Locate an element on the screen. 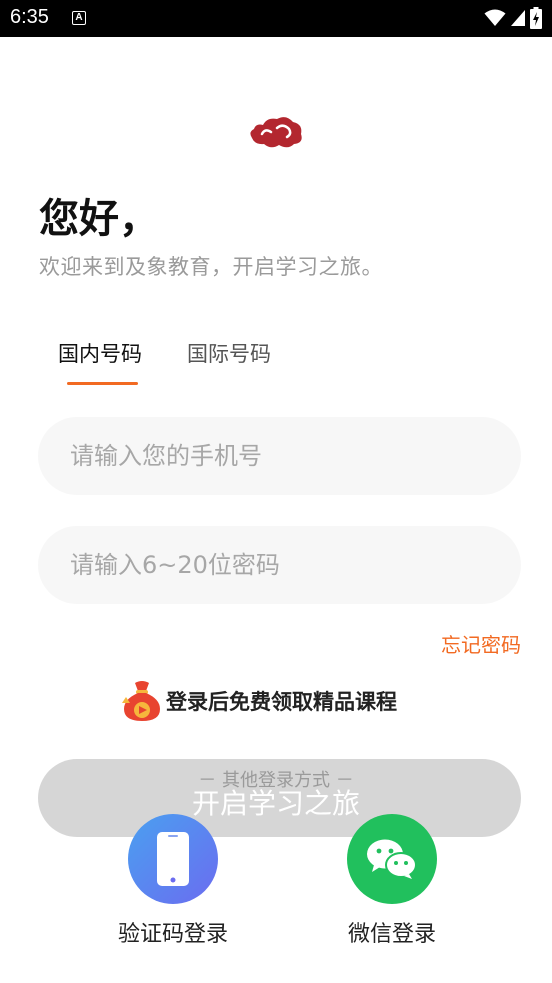  signal-icon is located at coordinates (518, 18).